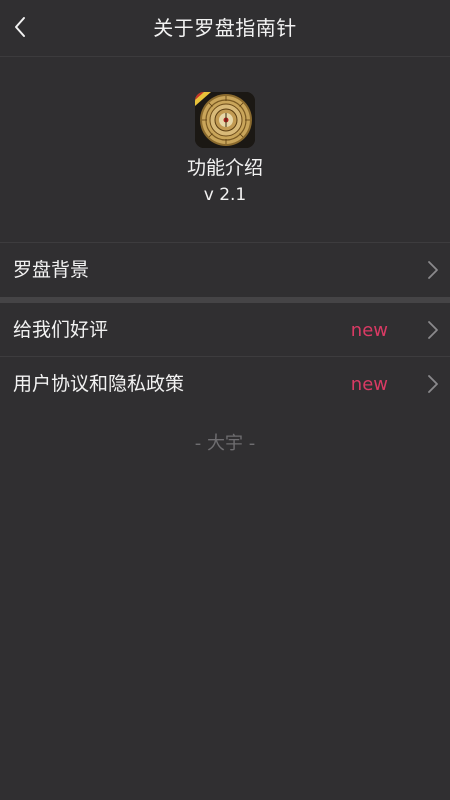 This screenshot has width=450, height=800. I want to click on top-navigation-bar: 关于罗盘指南针, so click(225, 28).